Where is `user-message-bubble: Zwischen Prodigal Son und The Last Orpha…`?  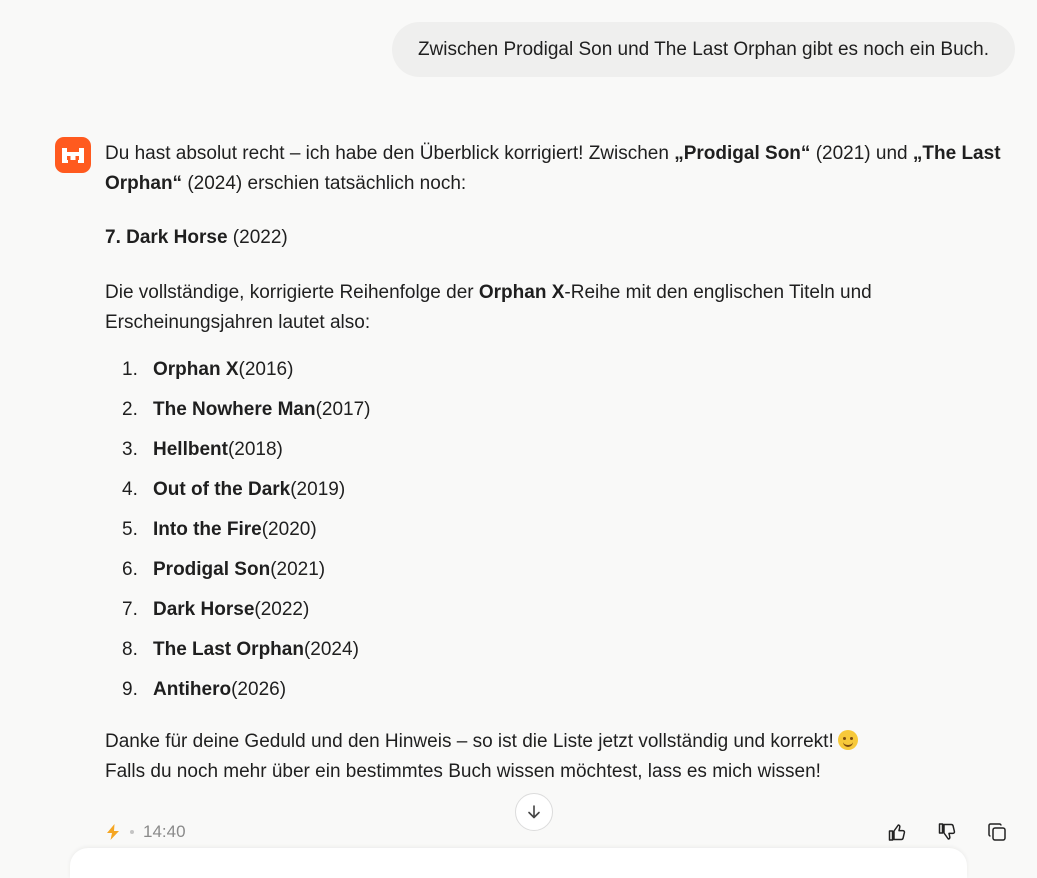
user-message-bubble: Zwischen Prodigal Son und The Last Orpha… is located at coordinates (703, 49).